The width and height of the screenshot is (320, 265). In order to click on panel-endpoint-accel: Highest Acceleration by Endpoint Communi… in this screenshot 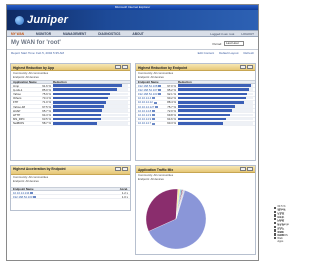, I will do `click(70, 188)`.